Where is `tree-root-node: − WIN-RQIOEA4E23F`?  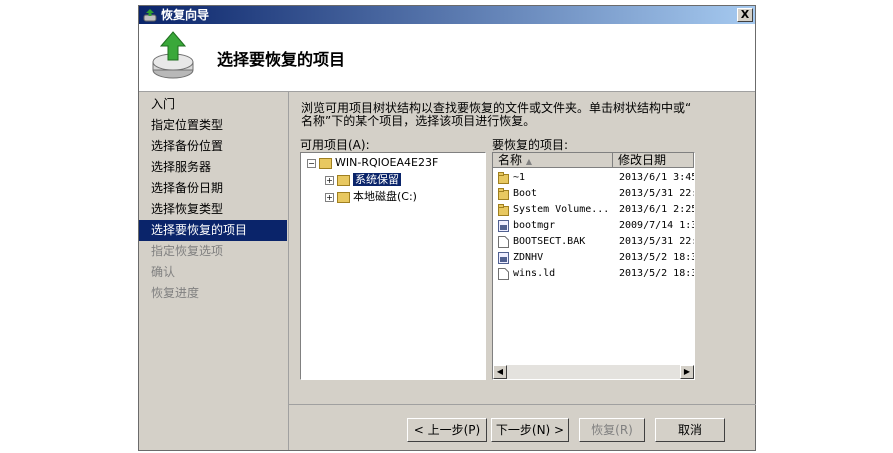 tree-root-node: − WIN-RQIOEA4E23F is located at coordinates (372, 163).